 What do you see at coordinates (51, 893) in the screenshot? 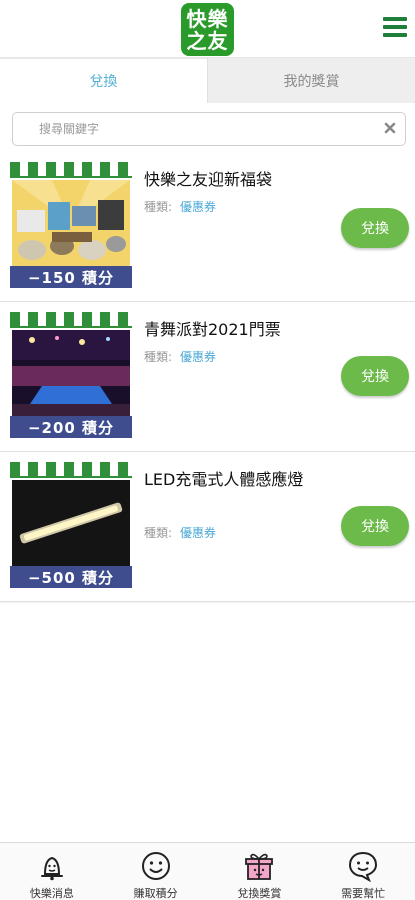
I see `nav-news-label: 快樂消息` at bounding box center [51, 893].